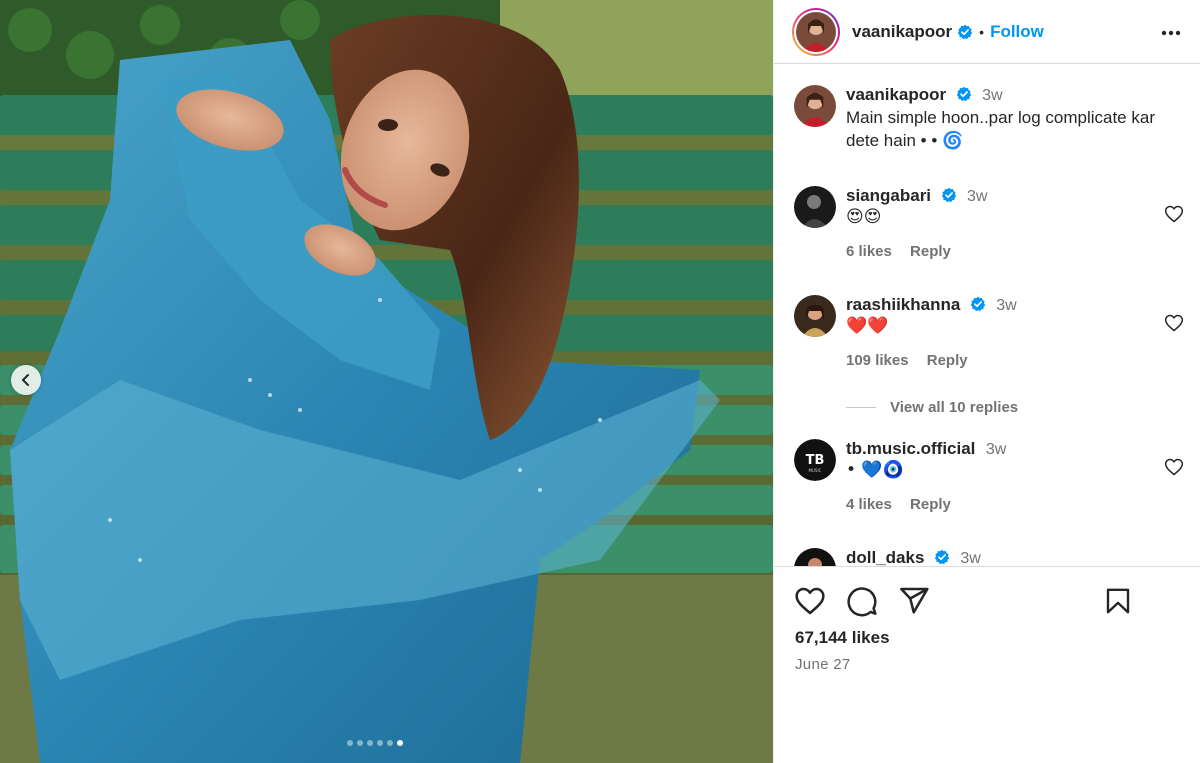 Image resolution: width=1200 pixels, height=763 pixels. I want to click on comment-username: tb.music.official, so click(910, 448).